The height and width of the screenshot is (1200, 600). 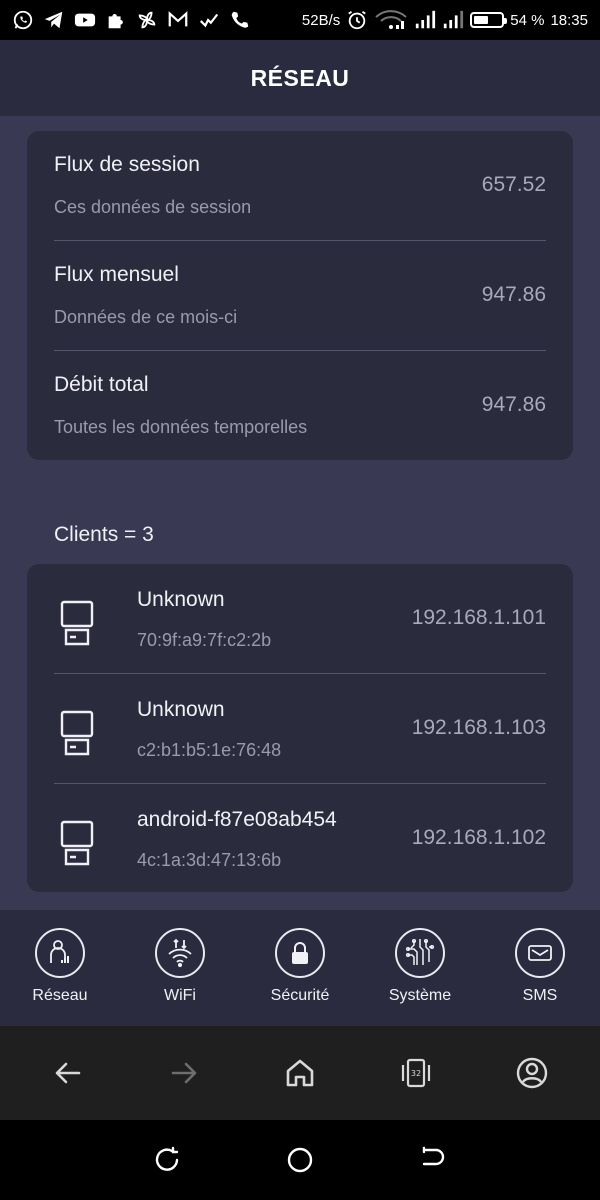 What do you see at coordinates (420, 995) in the screenshot?
I see `tab-label: Système` at bounding box center [420, 995].